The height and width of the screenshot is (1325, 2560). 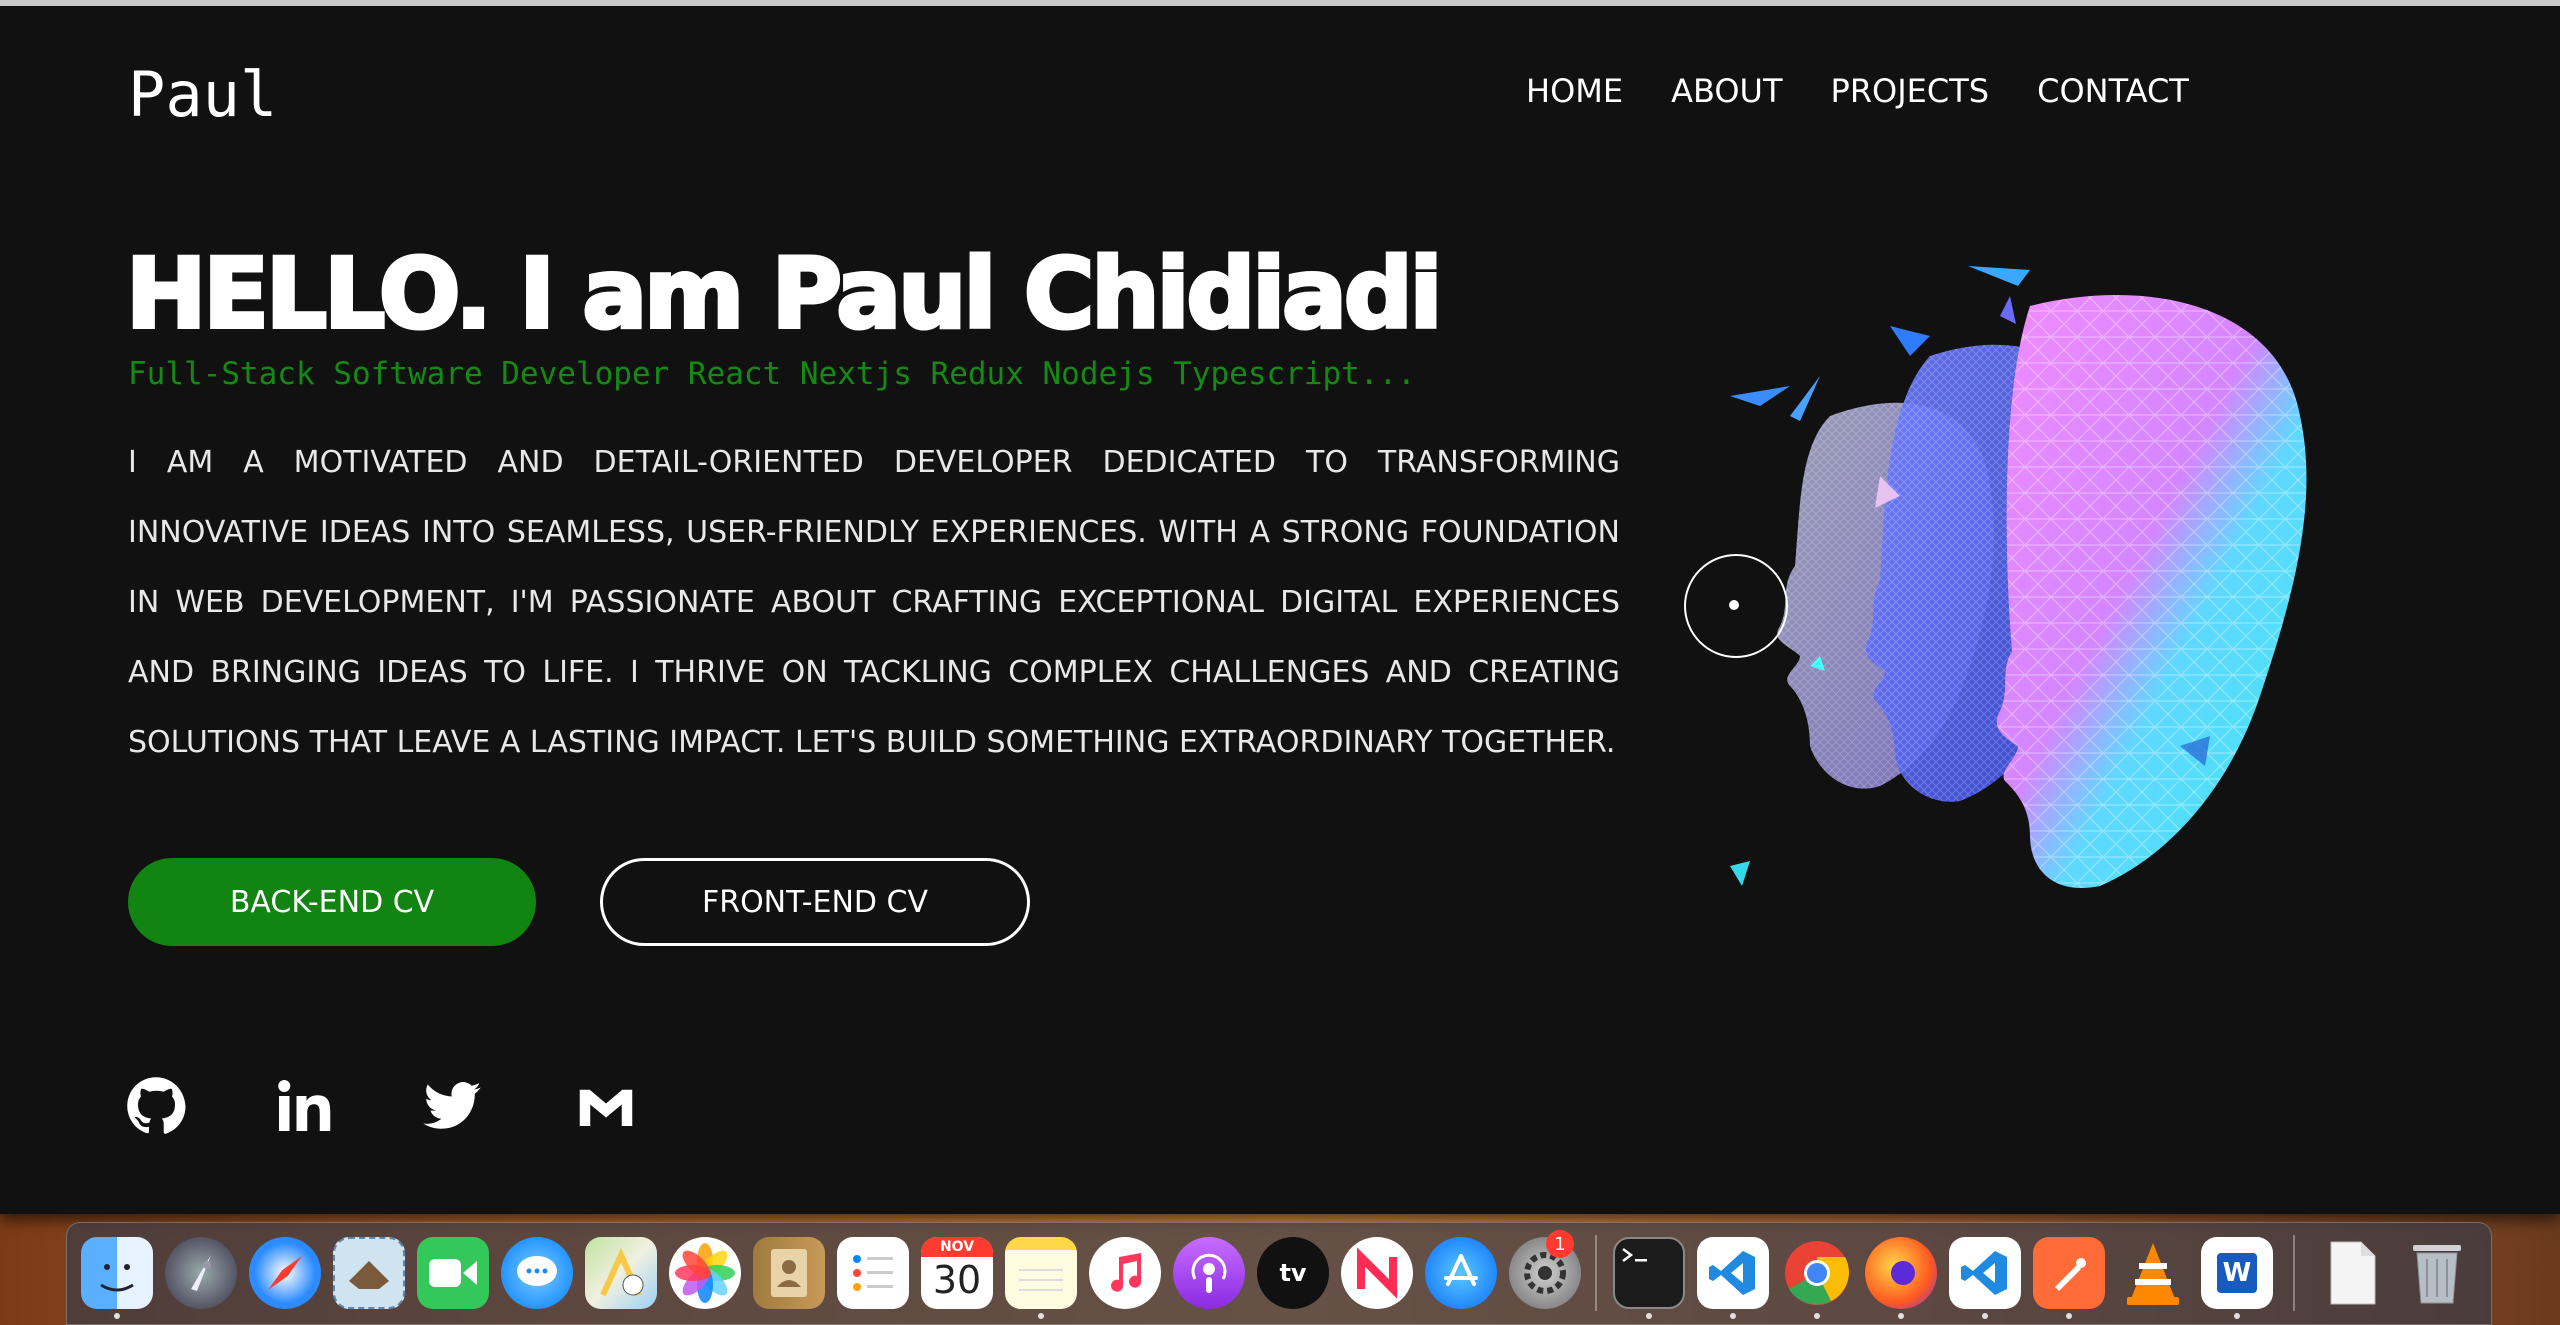 What do you see at coordinates (1733, 1273) in the screenshot?
I see `vscode-icon` at bounding box center [1733, 1273].